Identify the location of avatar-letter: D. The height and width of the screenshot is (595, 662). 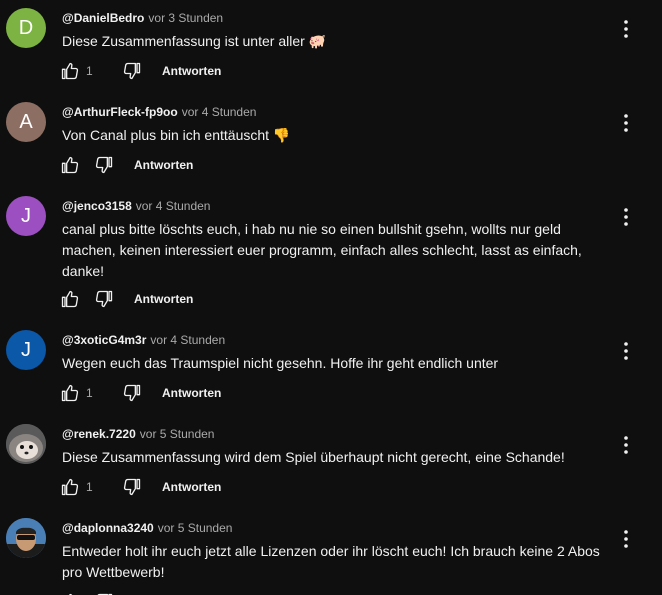
(26, 27).